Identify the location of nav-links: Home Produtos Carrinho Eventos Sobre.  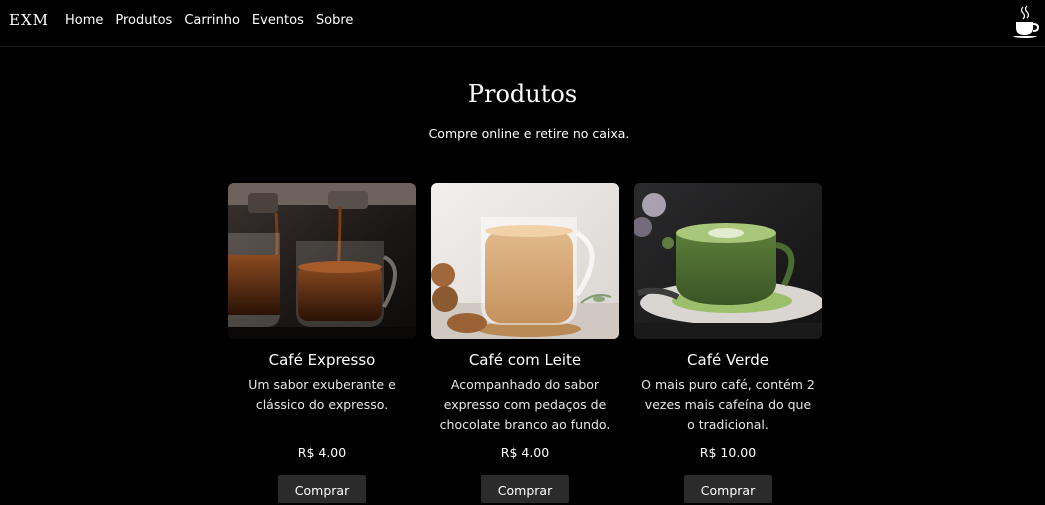
(209, 20).